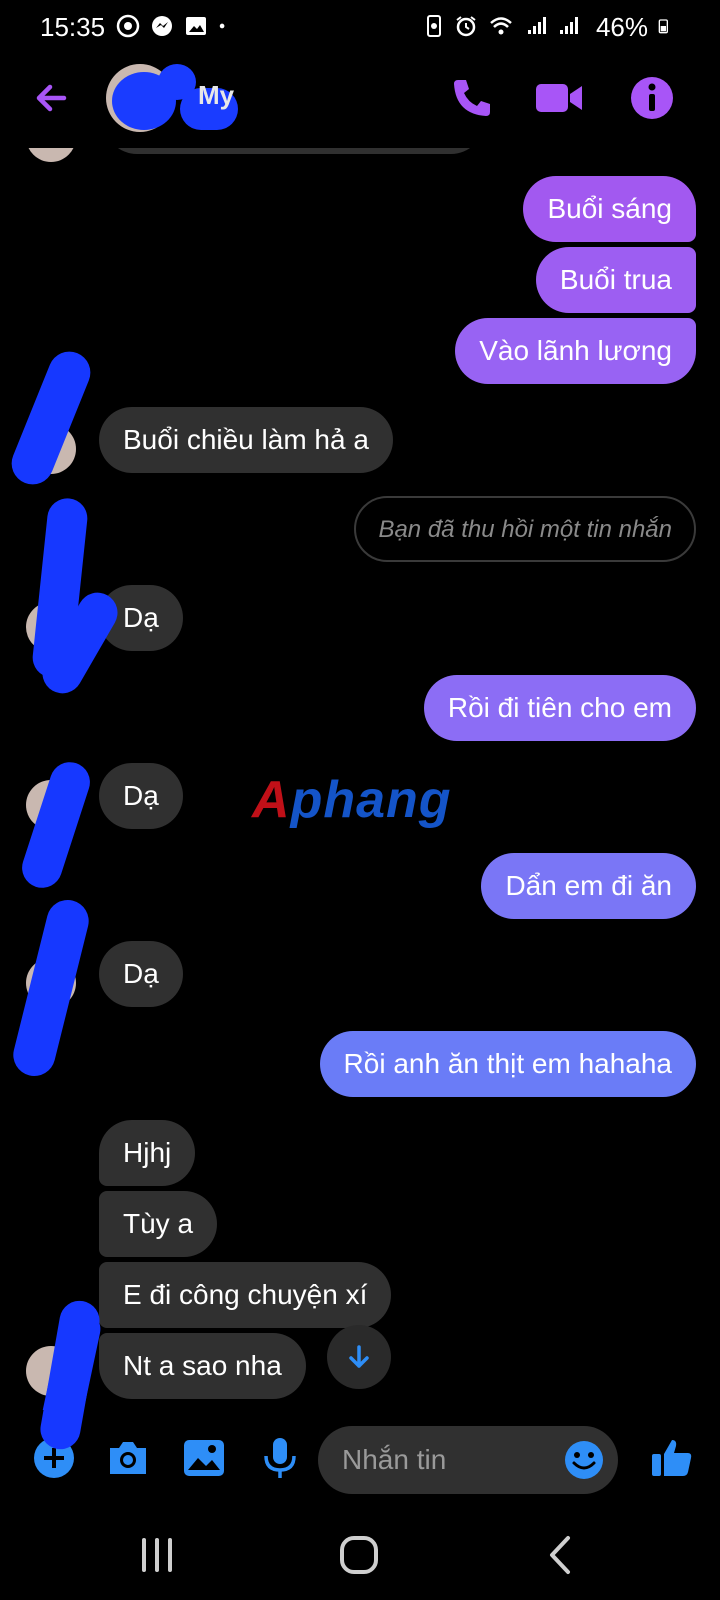  What do you see at coordinates (174, 26) in the screenshot?
I see `notification-icons` at bounding box center [174, 26].